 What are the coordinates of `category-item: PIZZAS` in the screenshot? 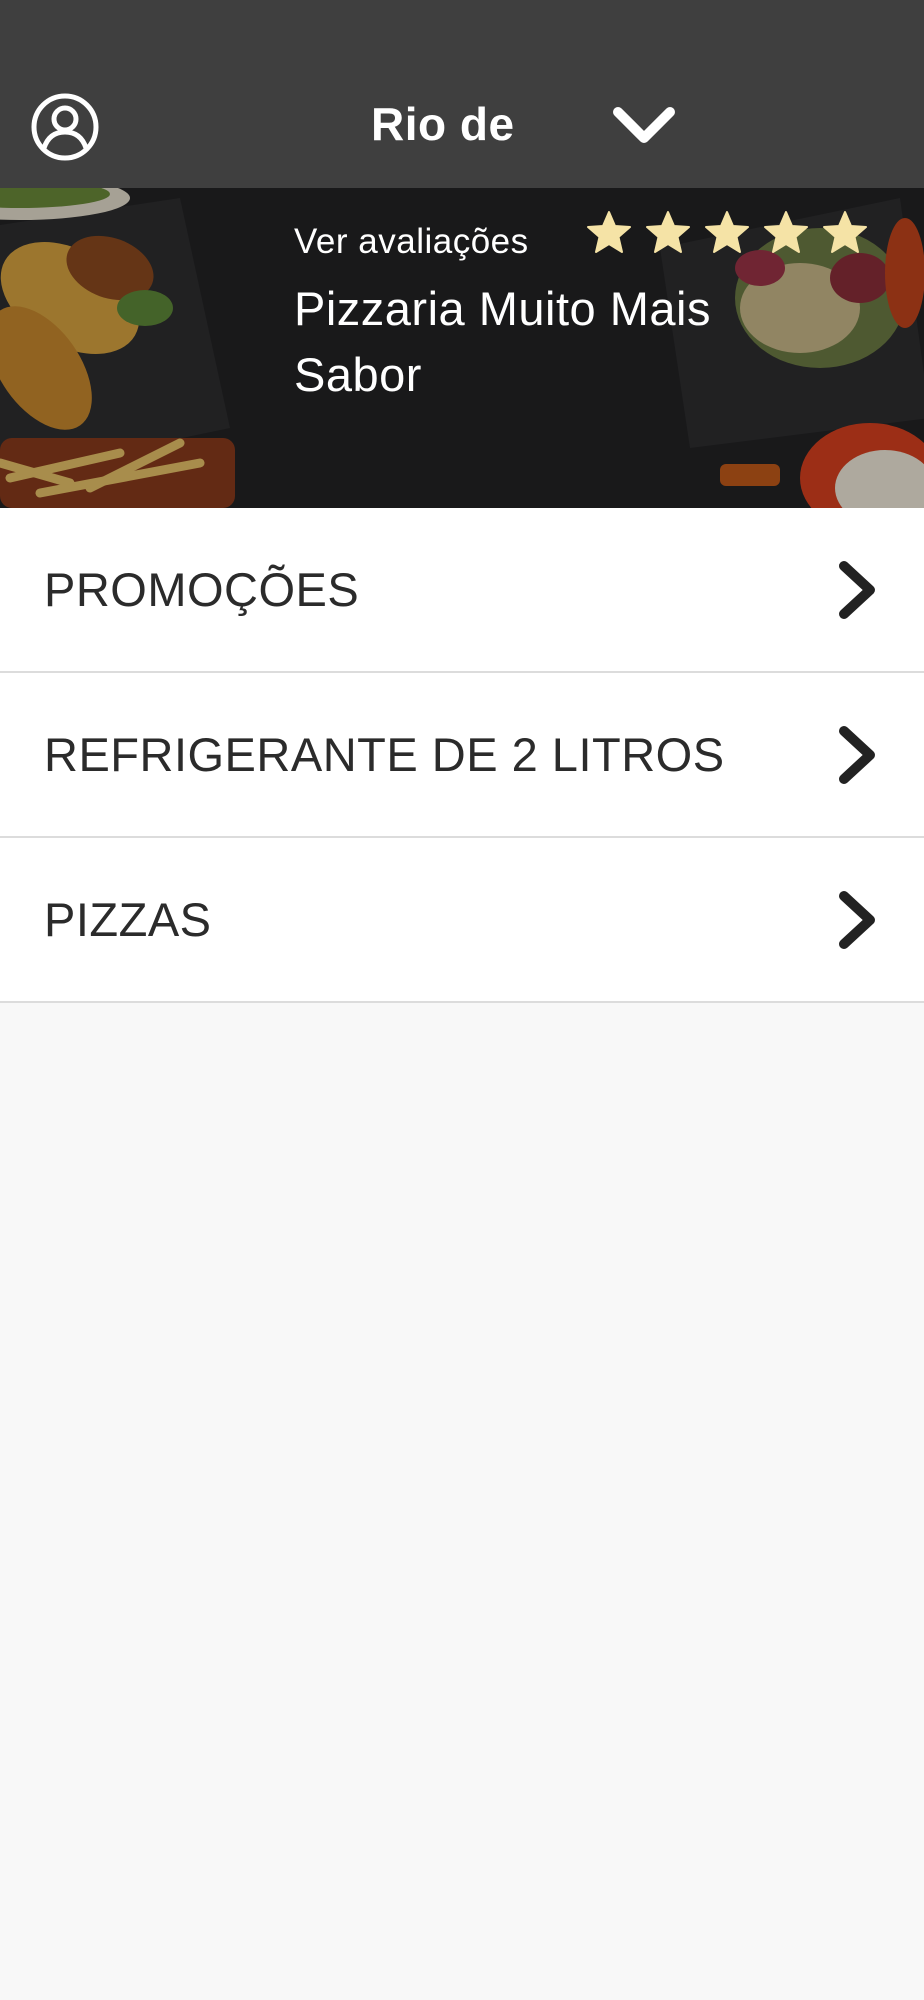 It's located at (462, 920).